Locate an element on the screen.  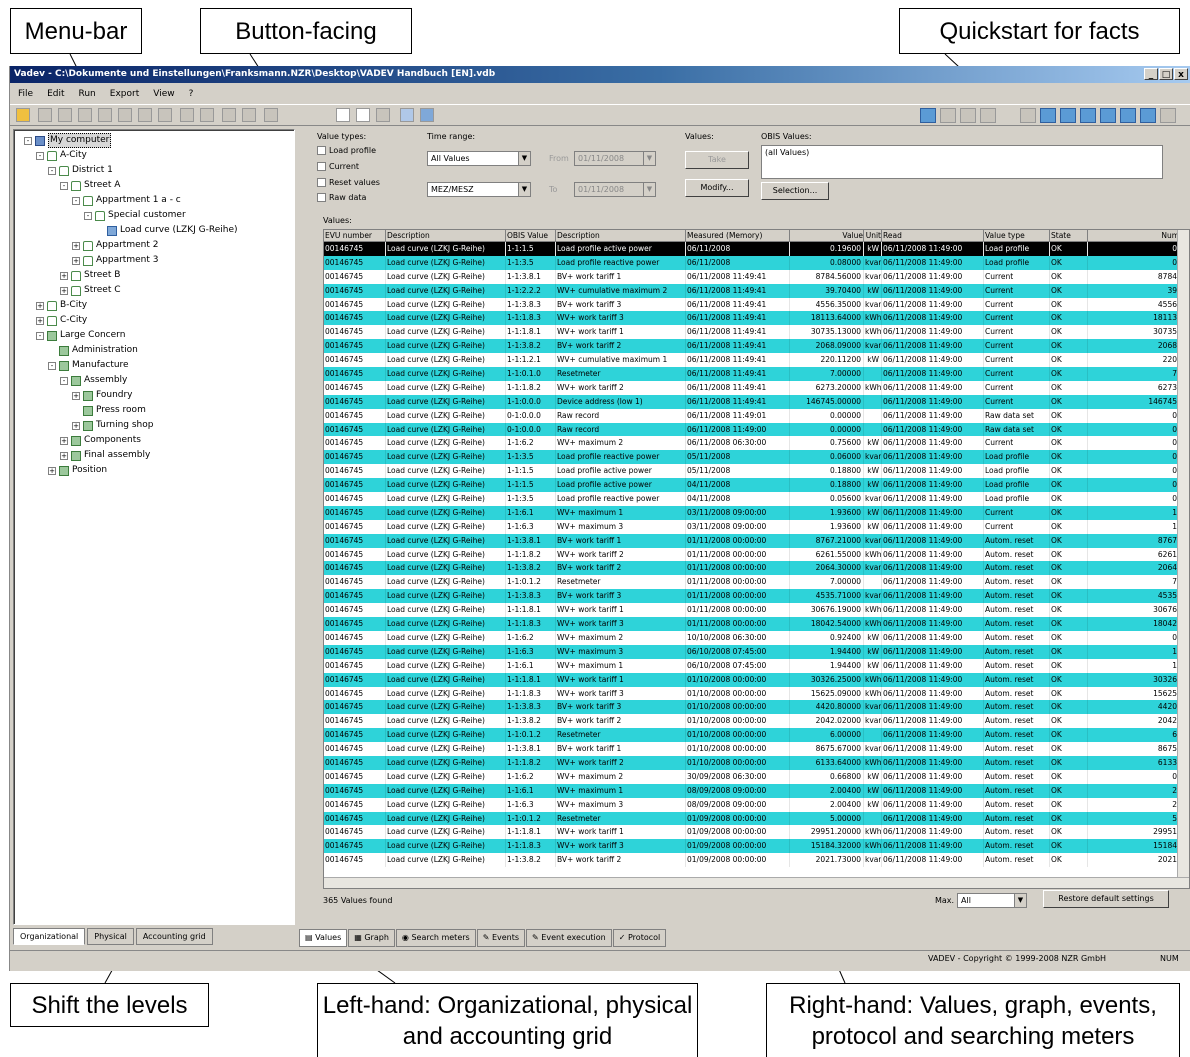
column-header: Measured (Memory) is located at coordinates (738, 235).